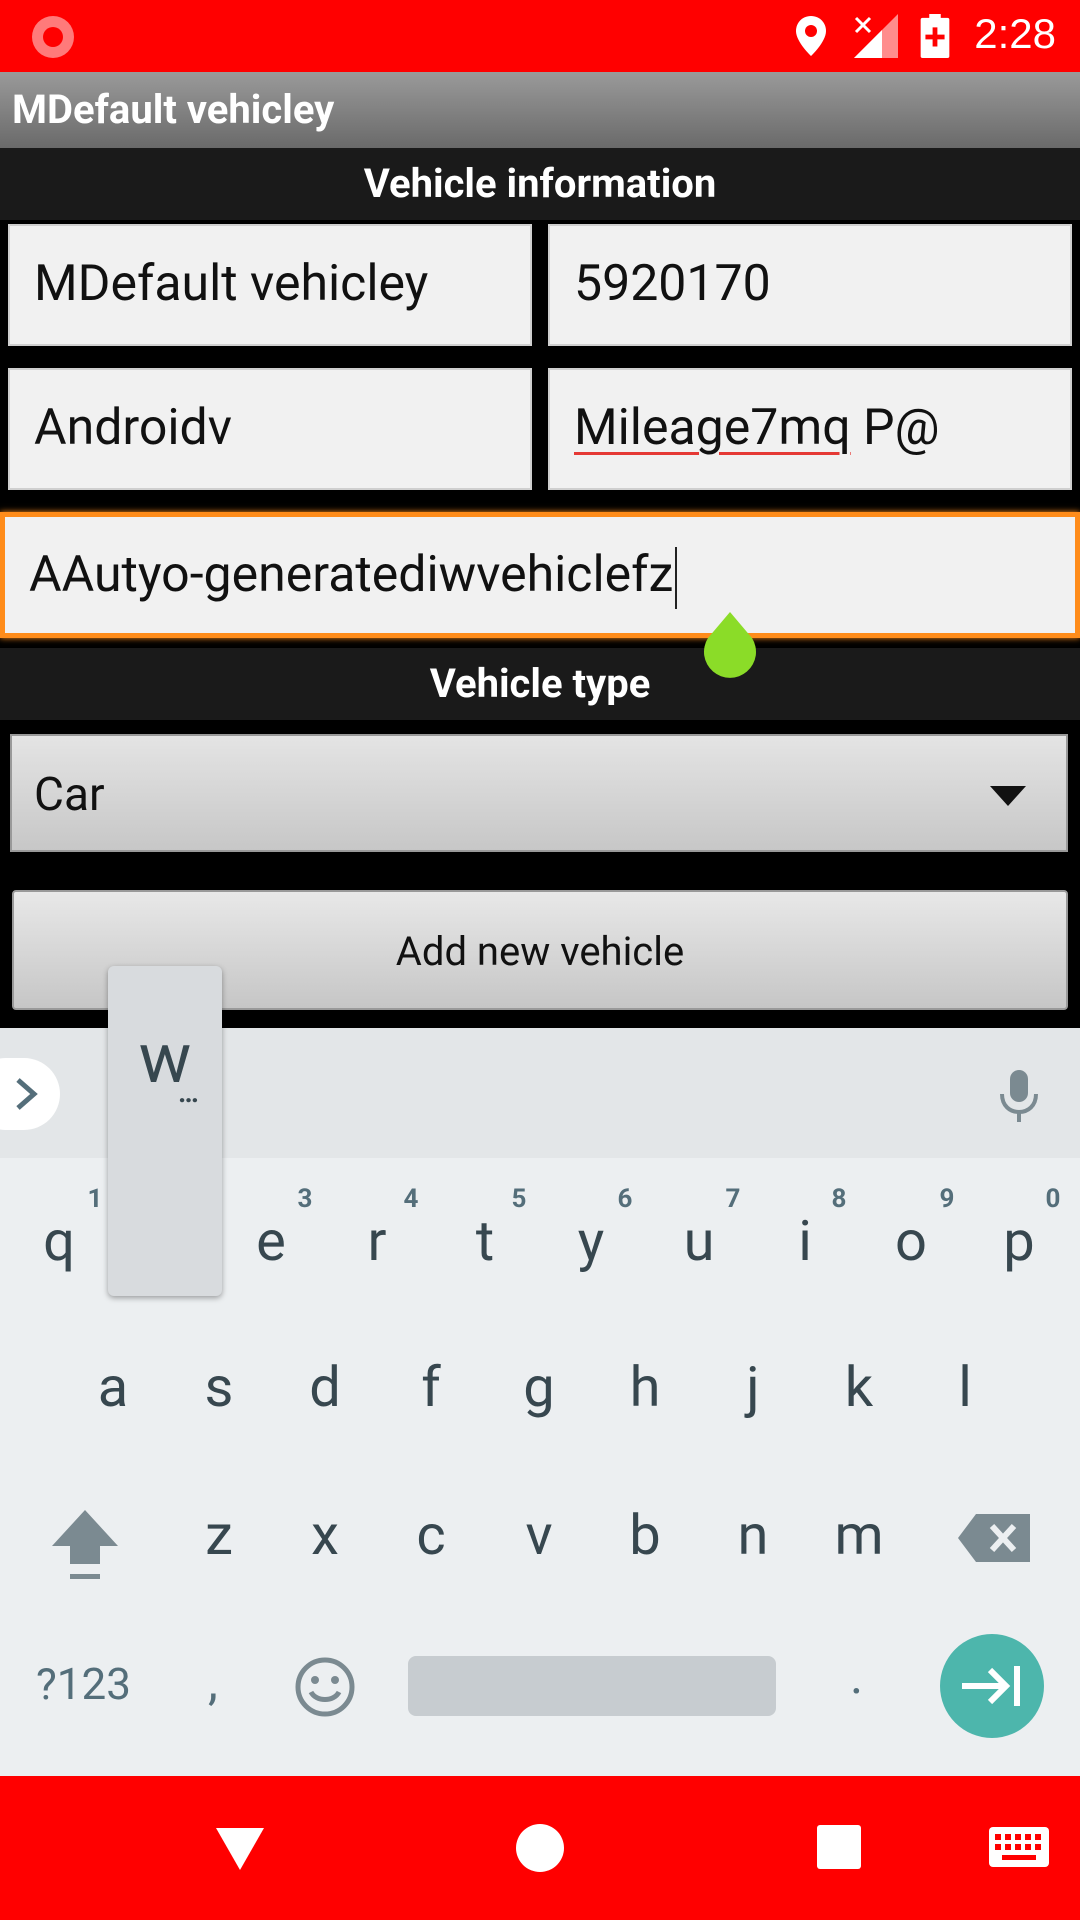  I want to click on space-bar, so click(592, 1686).